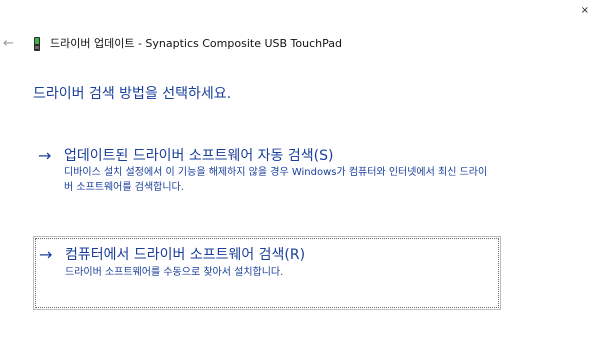 Image resolution: width=594 pixels, height=346 pixels. I want to click on close-button: ×, so click(585, 11).